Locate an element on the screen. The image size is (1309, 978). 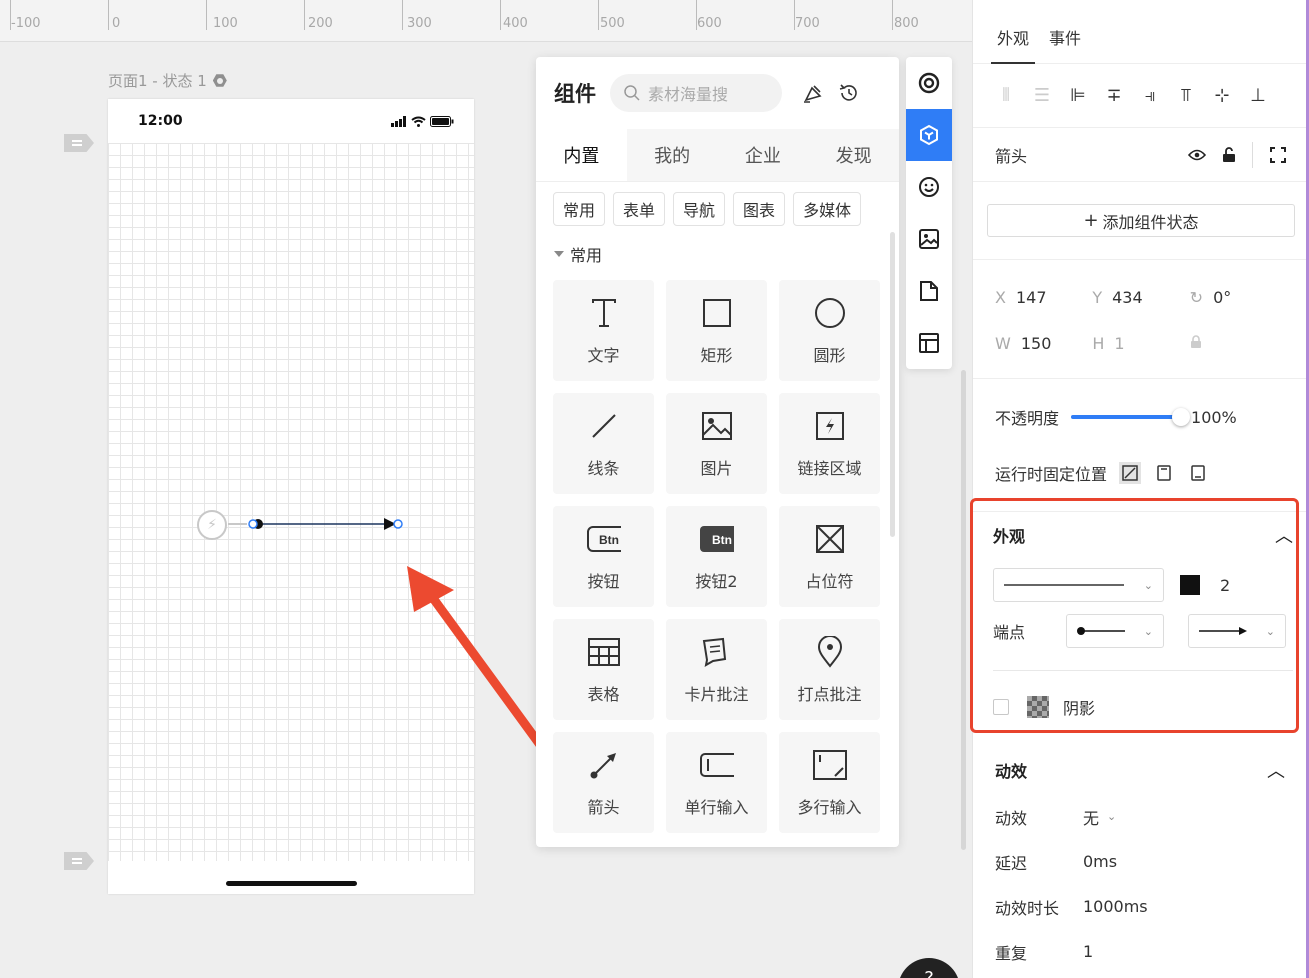
image-icon is located at coordinates (929, 239).